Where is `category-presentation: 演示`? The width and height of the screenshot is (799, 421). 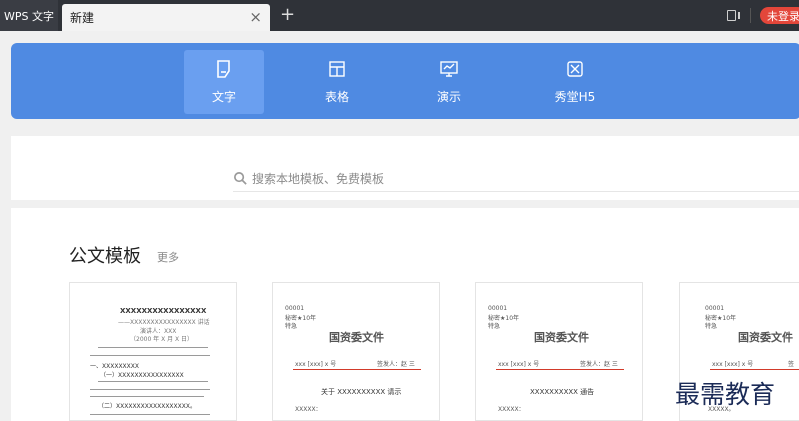
category-presentation: 演示 is located at coordinates (449, 82).